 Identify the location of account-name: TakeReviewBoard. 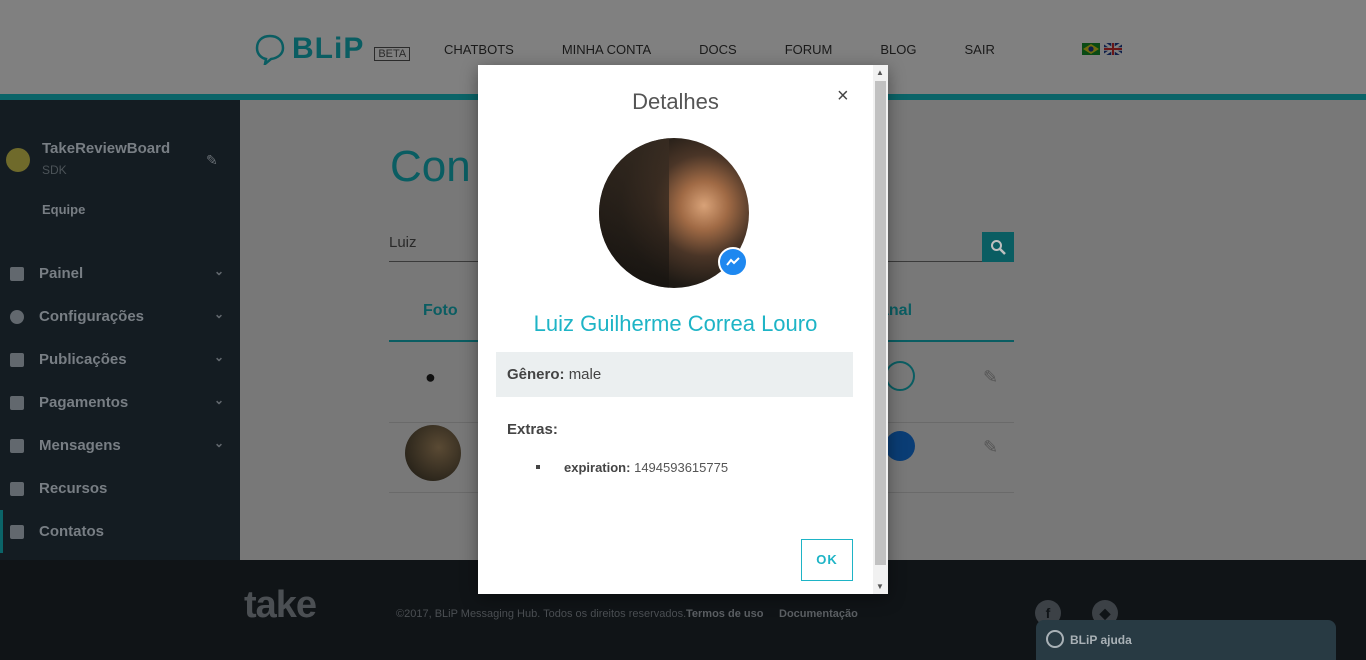
(106, 148).